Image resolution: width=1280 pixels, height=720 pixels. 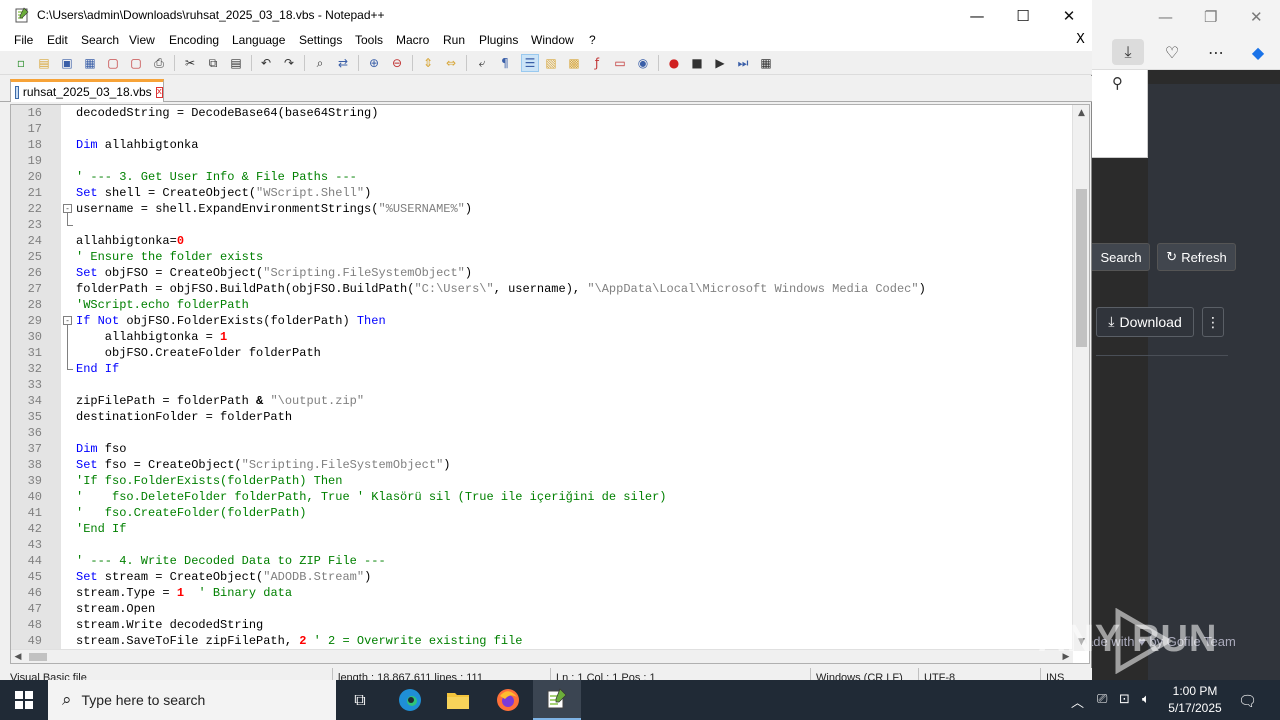 What do you see at coordinates (1256, 17) in the screenshot?
I see `browser-close-button: ✕` at bounding box center [1256, 17].